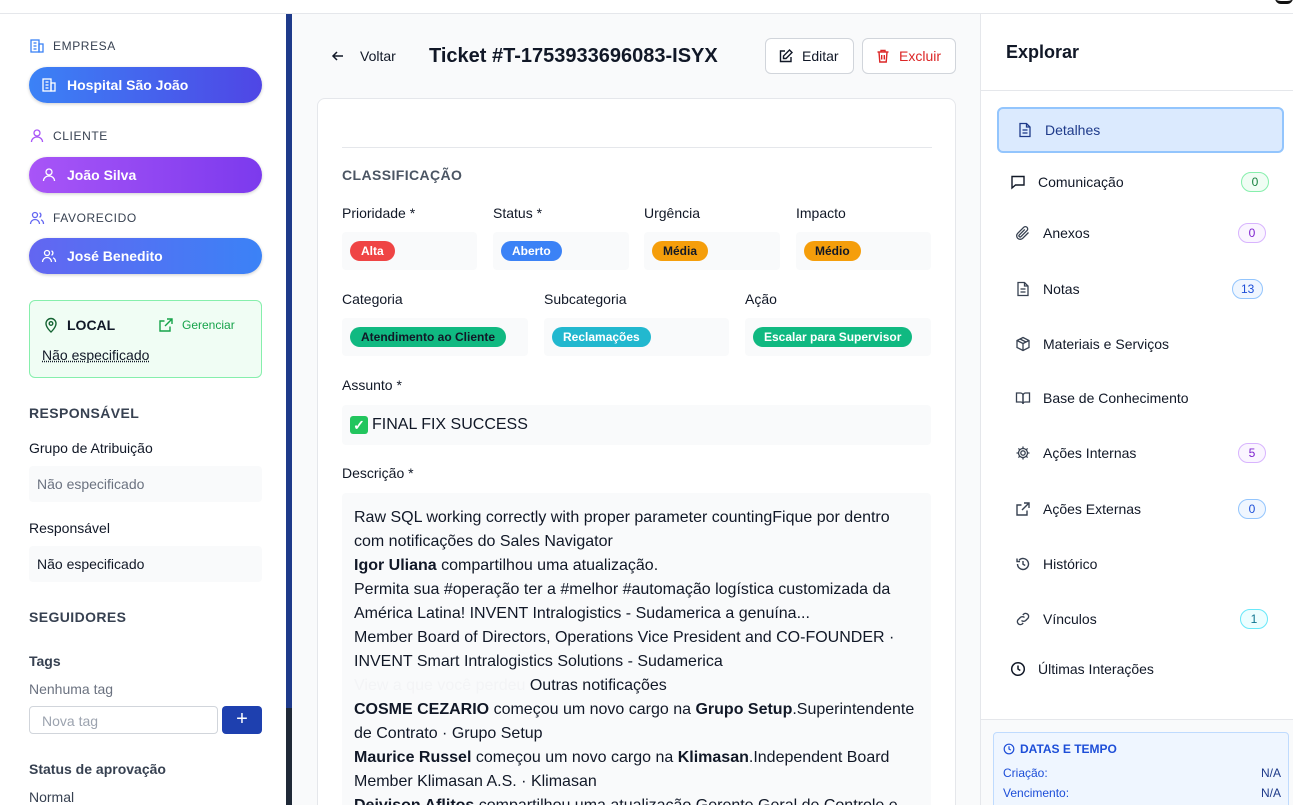 This screenshot has width=1293, height=805. What do you see at coordinates (863, 251) in the screenshot?
I see `impacto-field: Médio` at bounding box center [863, 251].